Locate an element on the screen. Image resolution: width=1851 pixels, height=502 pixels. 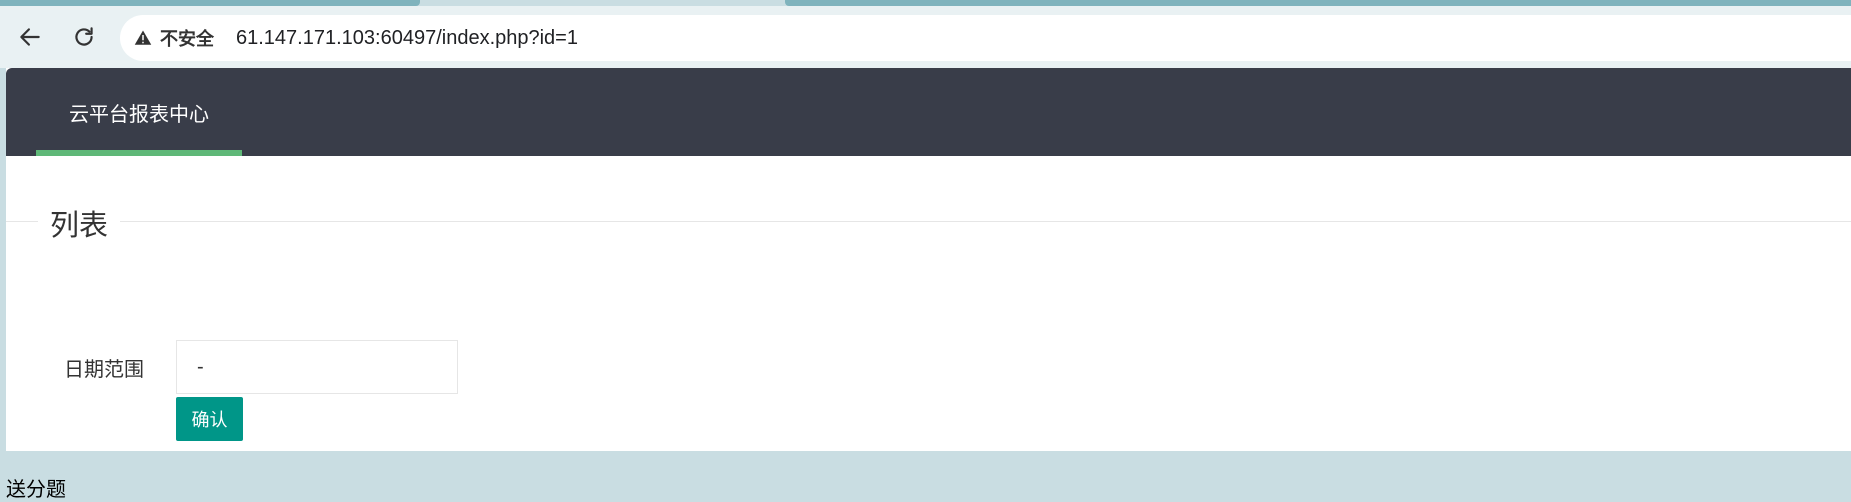
date-range-label: 日期范围 is located at coordinates (104, 369).